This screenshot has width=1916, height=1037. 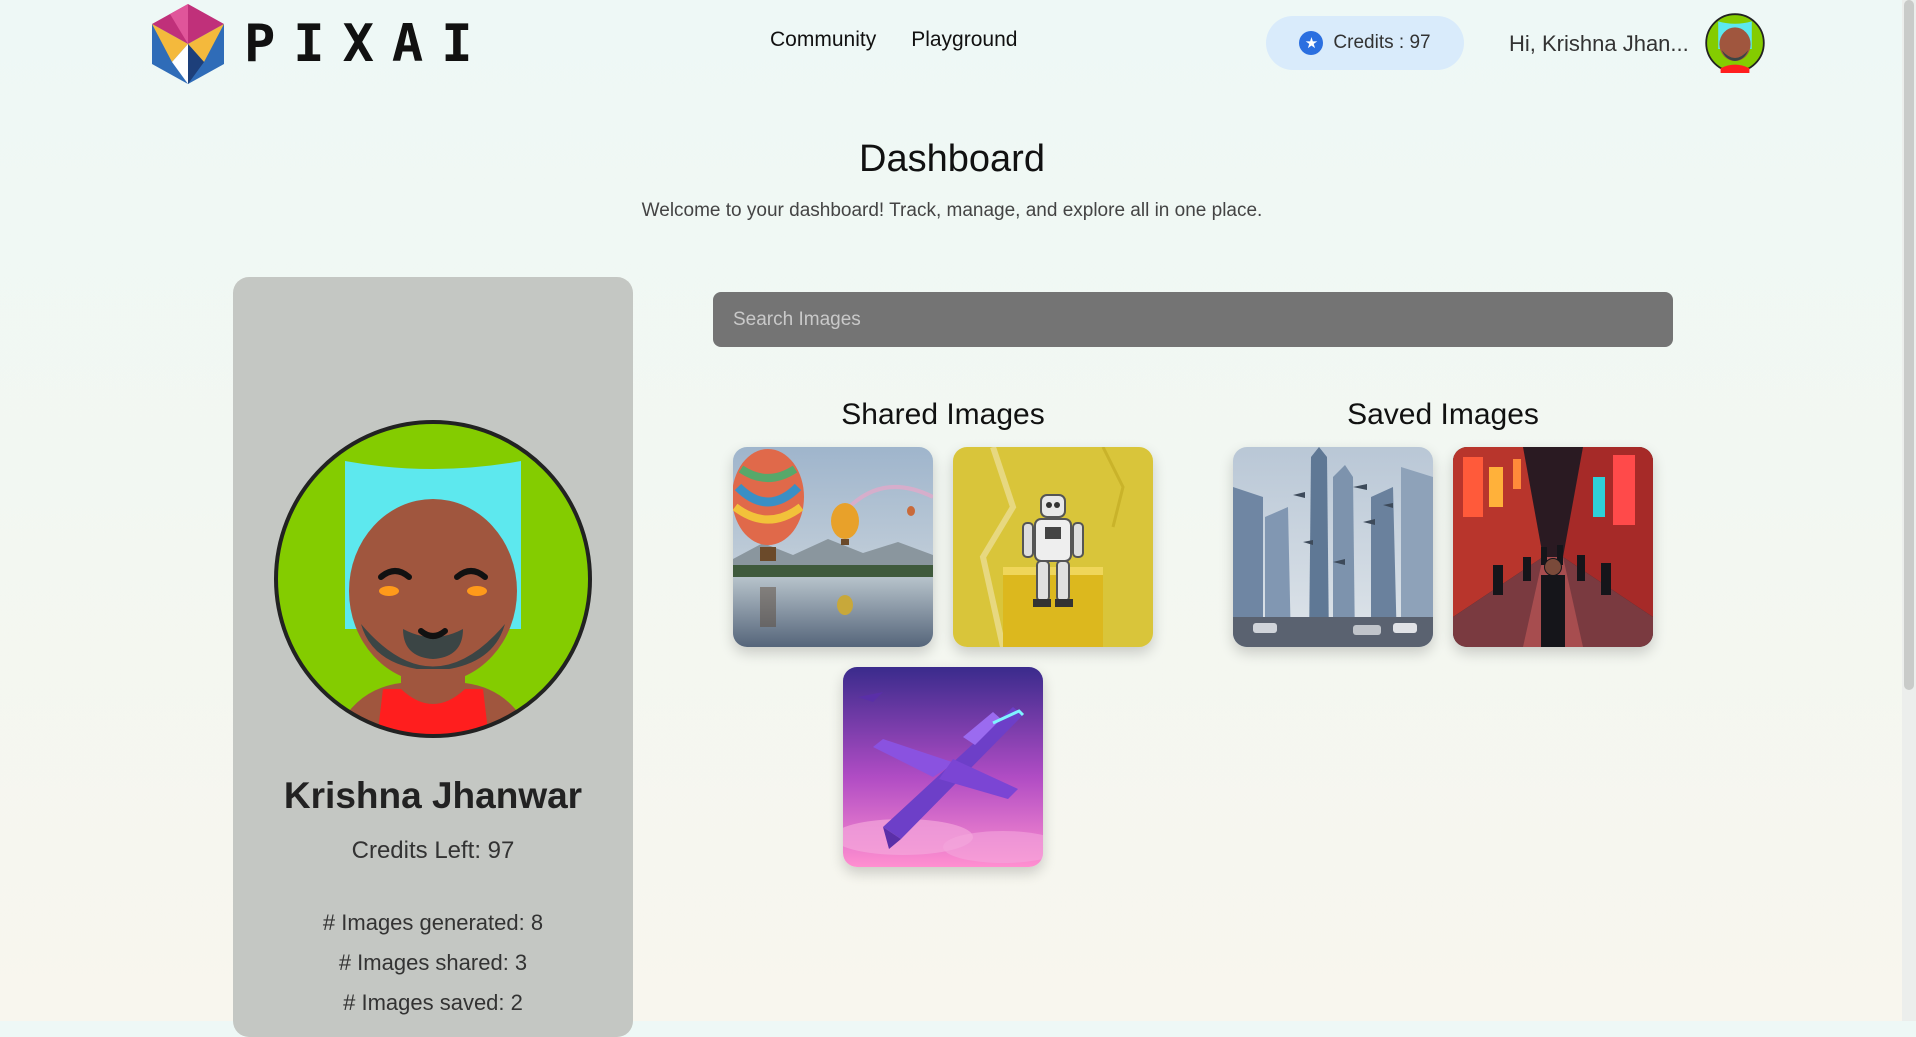 What do you see at coordinates (188, 44) in the screenshot?
I see `cube-logo-icon` at bounding box center [188, 44].